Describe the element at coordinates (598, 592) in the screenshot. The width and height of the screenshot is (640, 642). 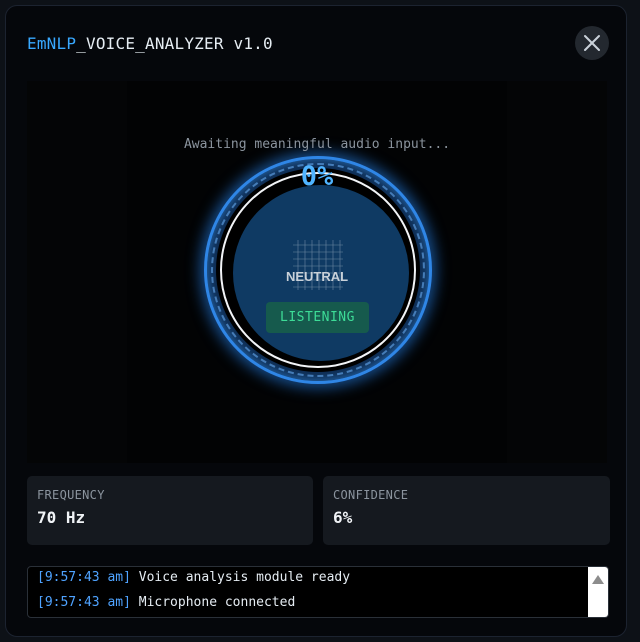
I see `log-scrollbar` at that location.